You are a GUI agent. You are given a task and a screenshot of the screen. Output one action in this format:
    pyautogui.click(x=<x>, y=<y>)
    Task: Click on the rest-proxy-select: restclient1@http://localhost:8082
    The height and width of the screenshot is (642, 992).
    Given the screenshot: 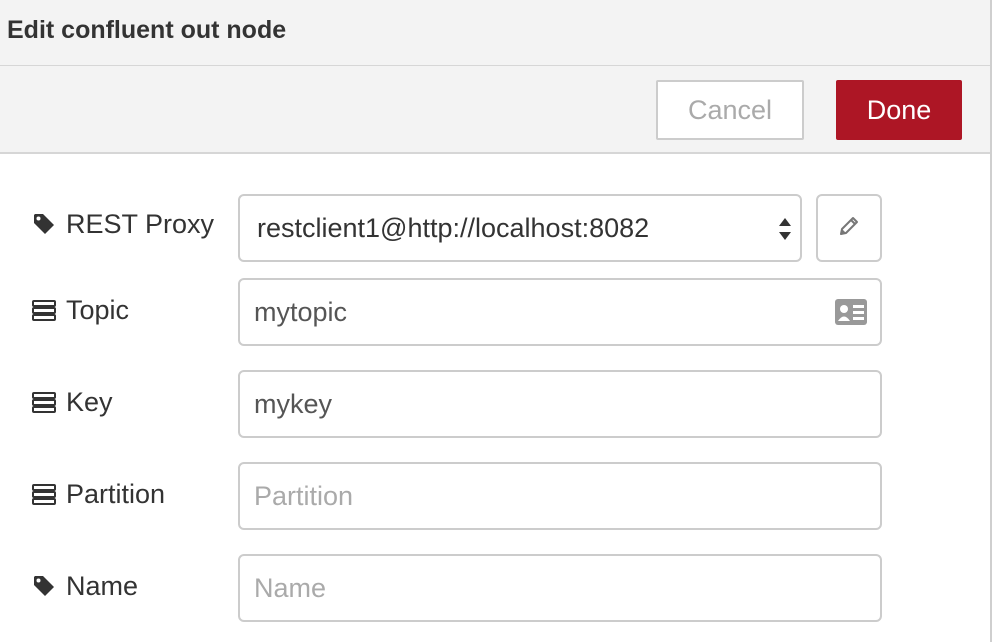 What is the action you would take?
    pyautogui.click(x=520, y=228)
    